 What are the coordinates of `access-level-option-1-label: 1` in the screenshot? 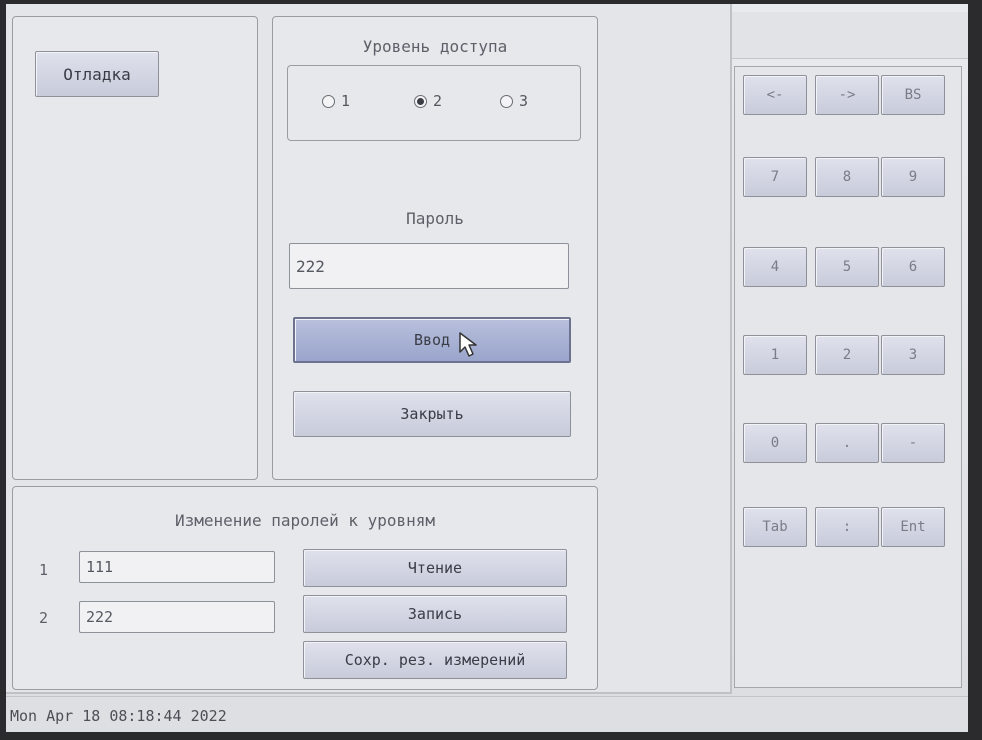 It's located at (346, 101).